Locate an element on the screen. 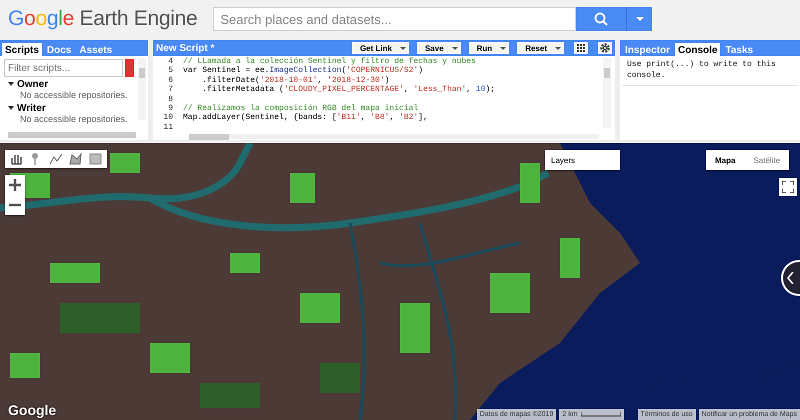 The width and height of the screenshot is (800, 420). line-icon is located at coordinates (56, 159).